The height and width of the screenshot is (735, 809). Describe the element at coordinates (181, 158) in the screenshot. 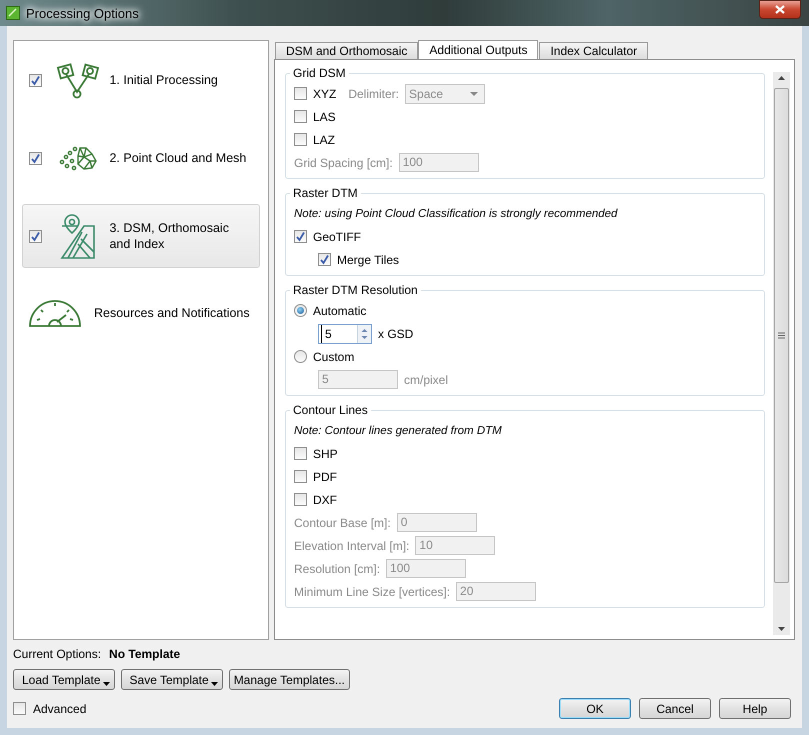

I see `step-label: 2. Point Cloud and Mesh` at that location.